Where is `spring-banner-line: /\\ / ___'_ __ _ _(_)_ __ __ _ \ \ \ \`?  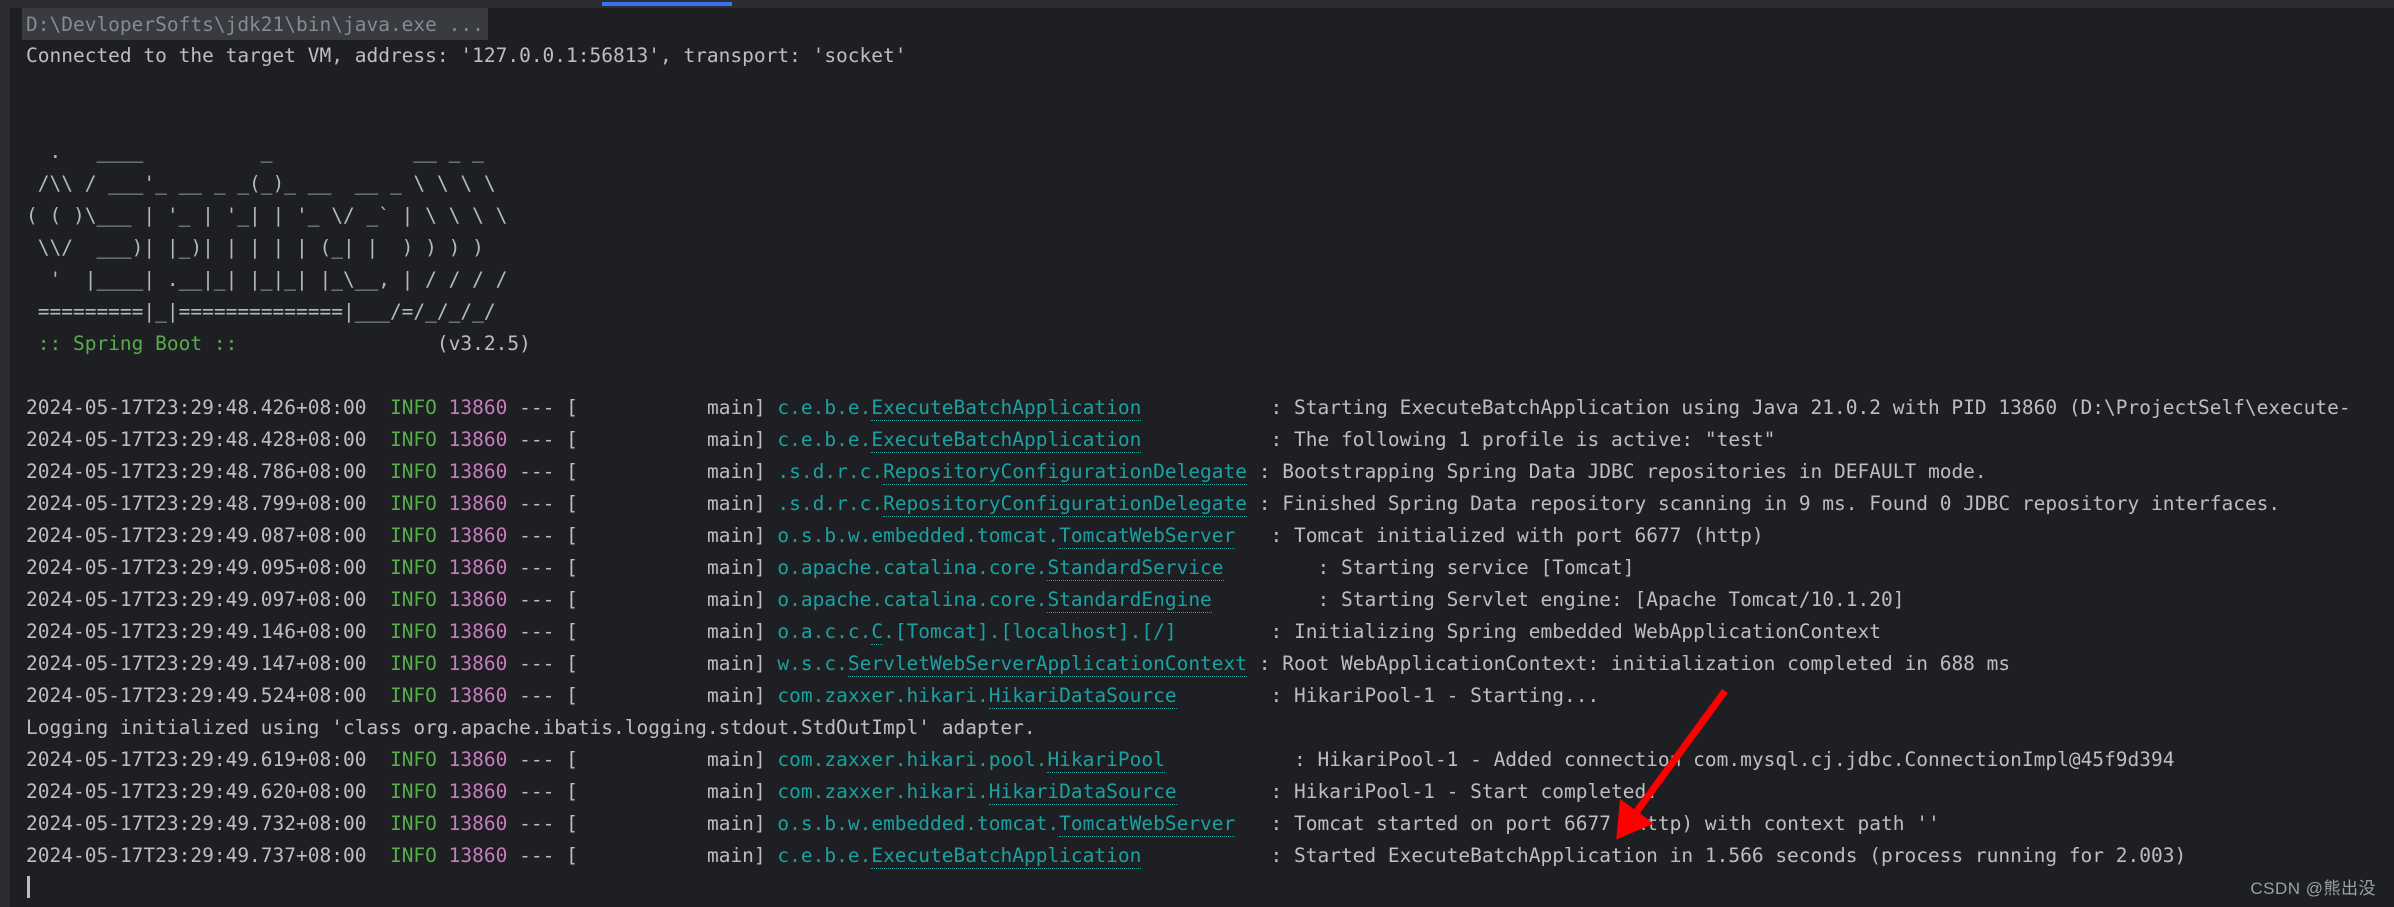
spring-banner-line: /\\ / ___'_ __ _ _(_)_ __ __ _ \ \ \ \ is located at coordinates (1202, 184).